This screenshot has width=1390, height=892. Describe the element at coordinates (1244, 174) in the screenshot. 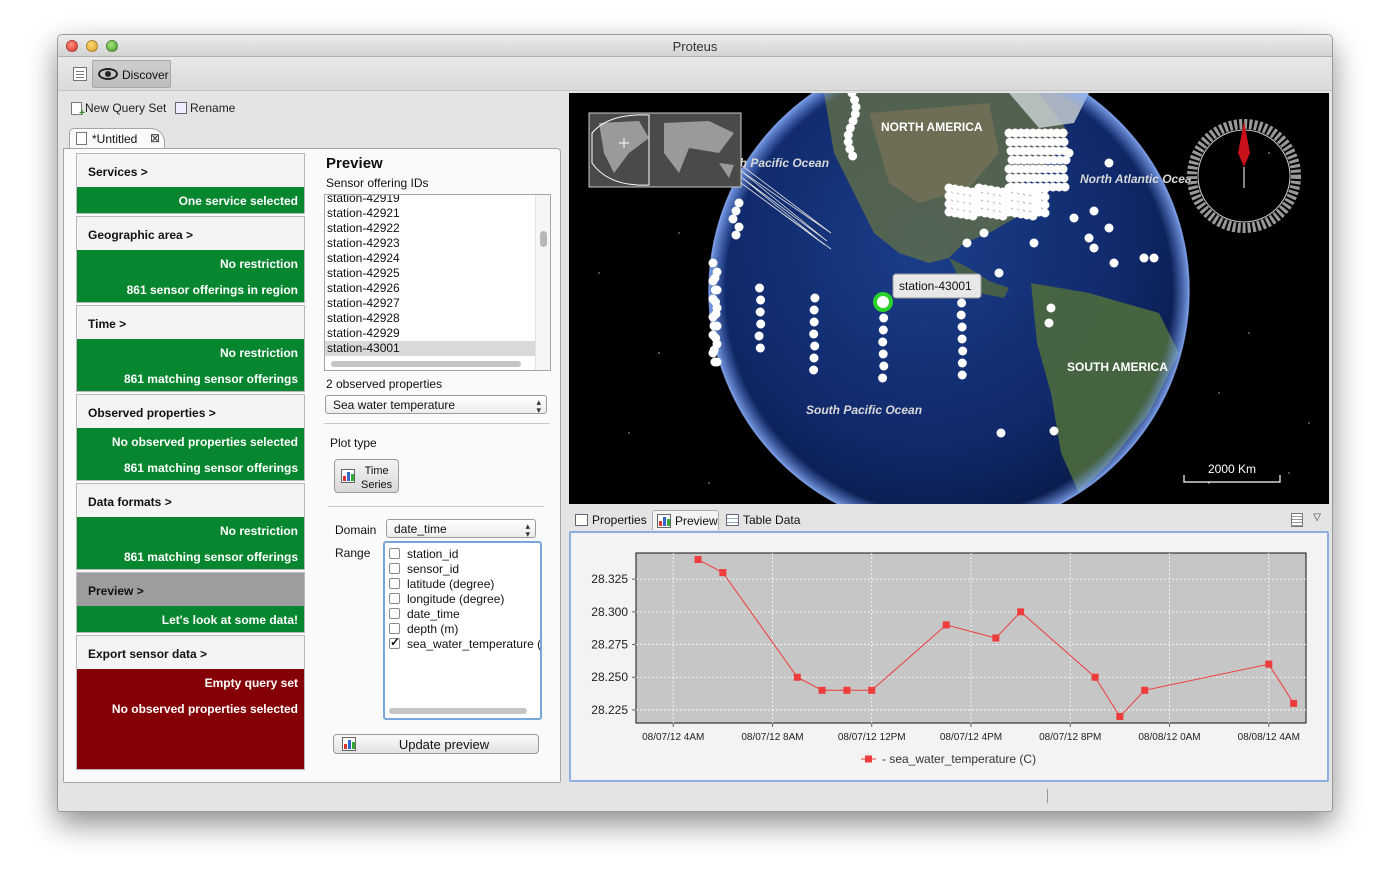

I see `compass-icon` at that location.